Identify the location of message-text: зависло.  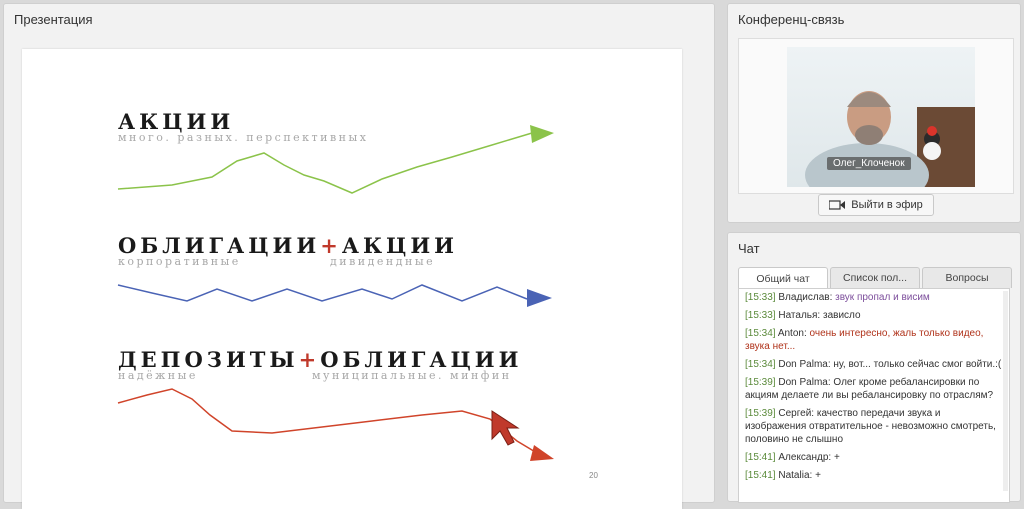
(841, 315).